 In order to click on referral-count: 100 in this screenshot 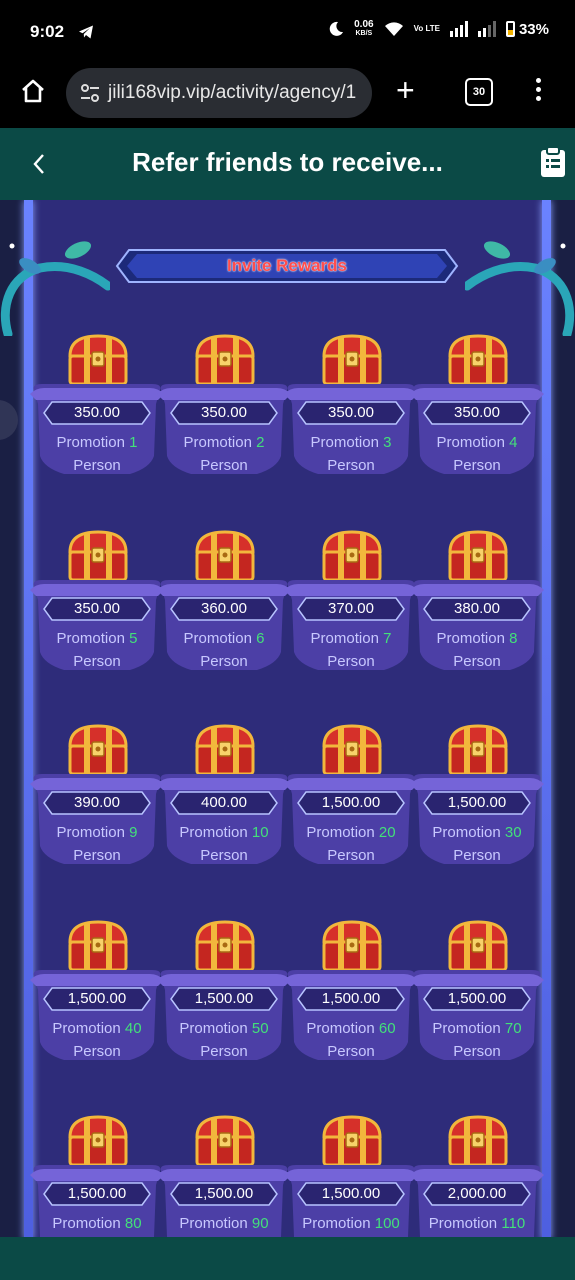, I will do `click(387, 1223)`.